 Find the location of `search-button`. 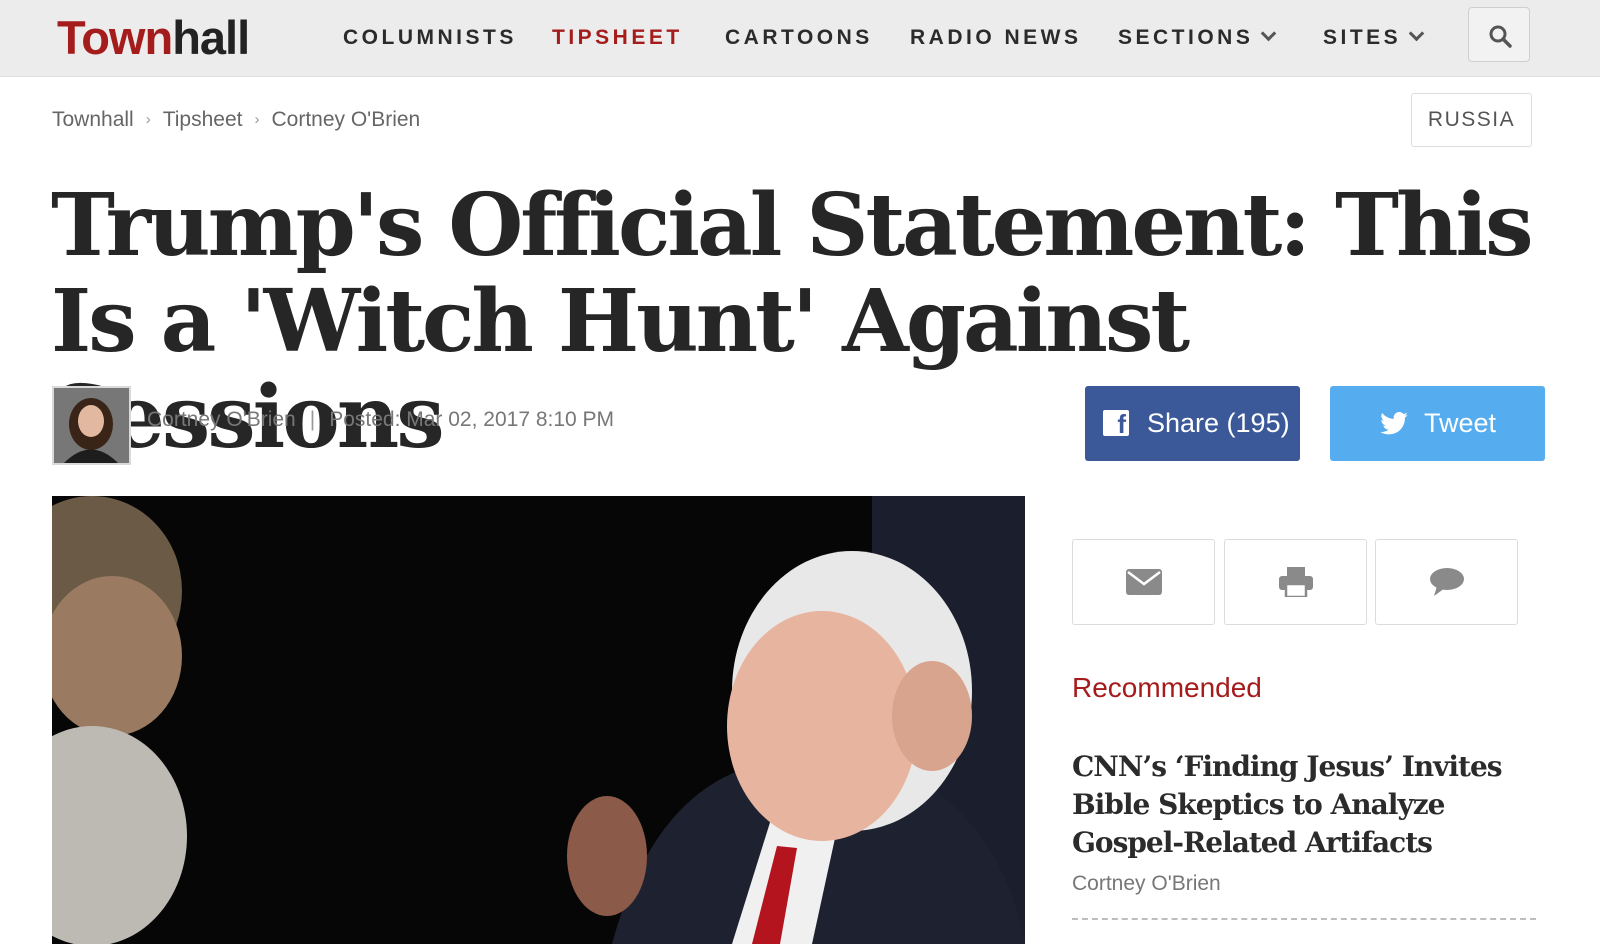

search-button is located at coordinates (1499, 34).